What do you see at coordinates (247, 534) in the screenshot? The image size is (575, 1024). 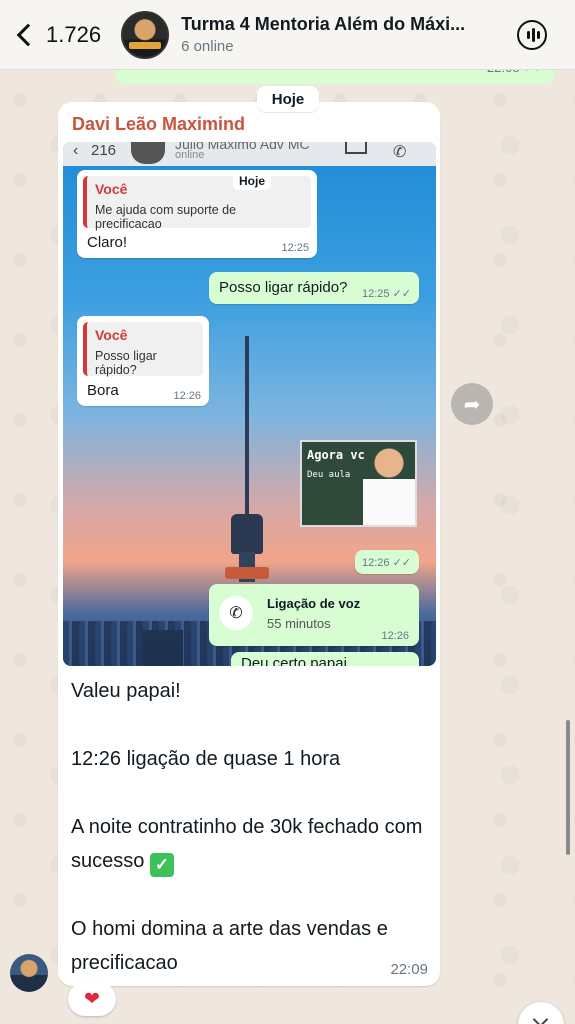 I see `tower-pod` at bounding box center [247, 534].